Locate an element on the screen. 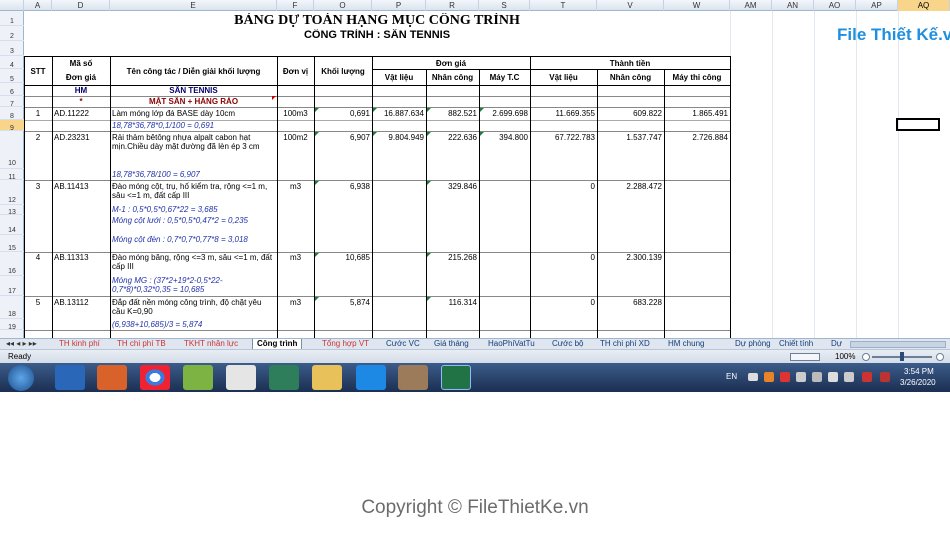 Image resolution: width=950 pixels, height=536 pixels. start-button-icon is located at coordinates (21, 378).